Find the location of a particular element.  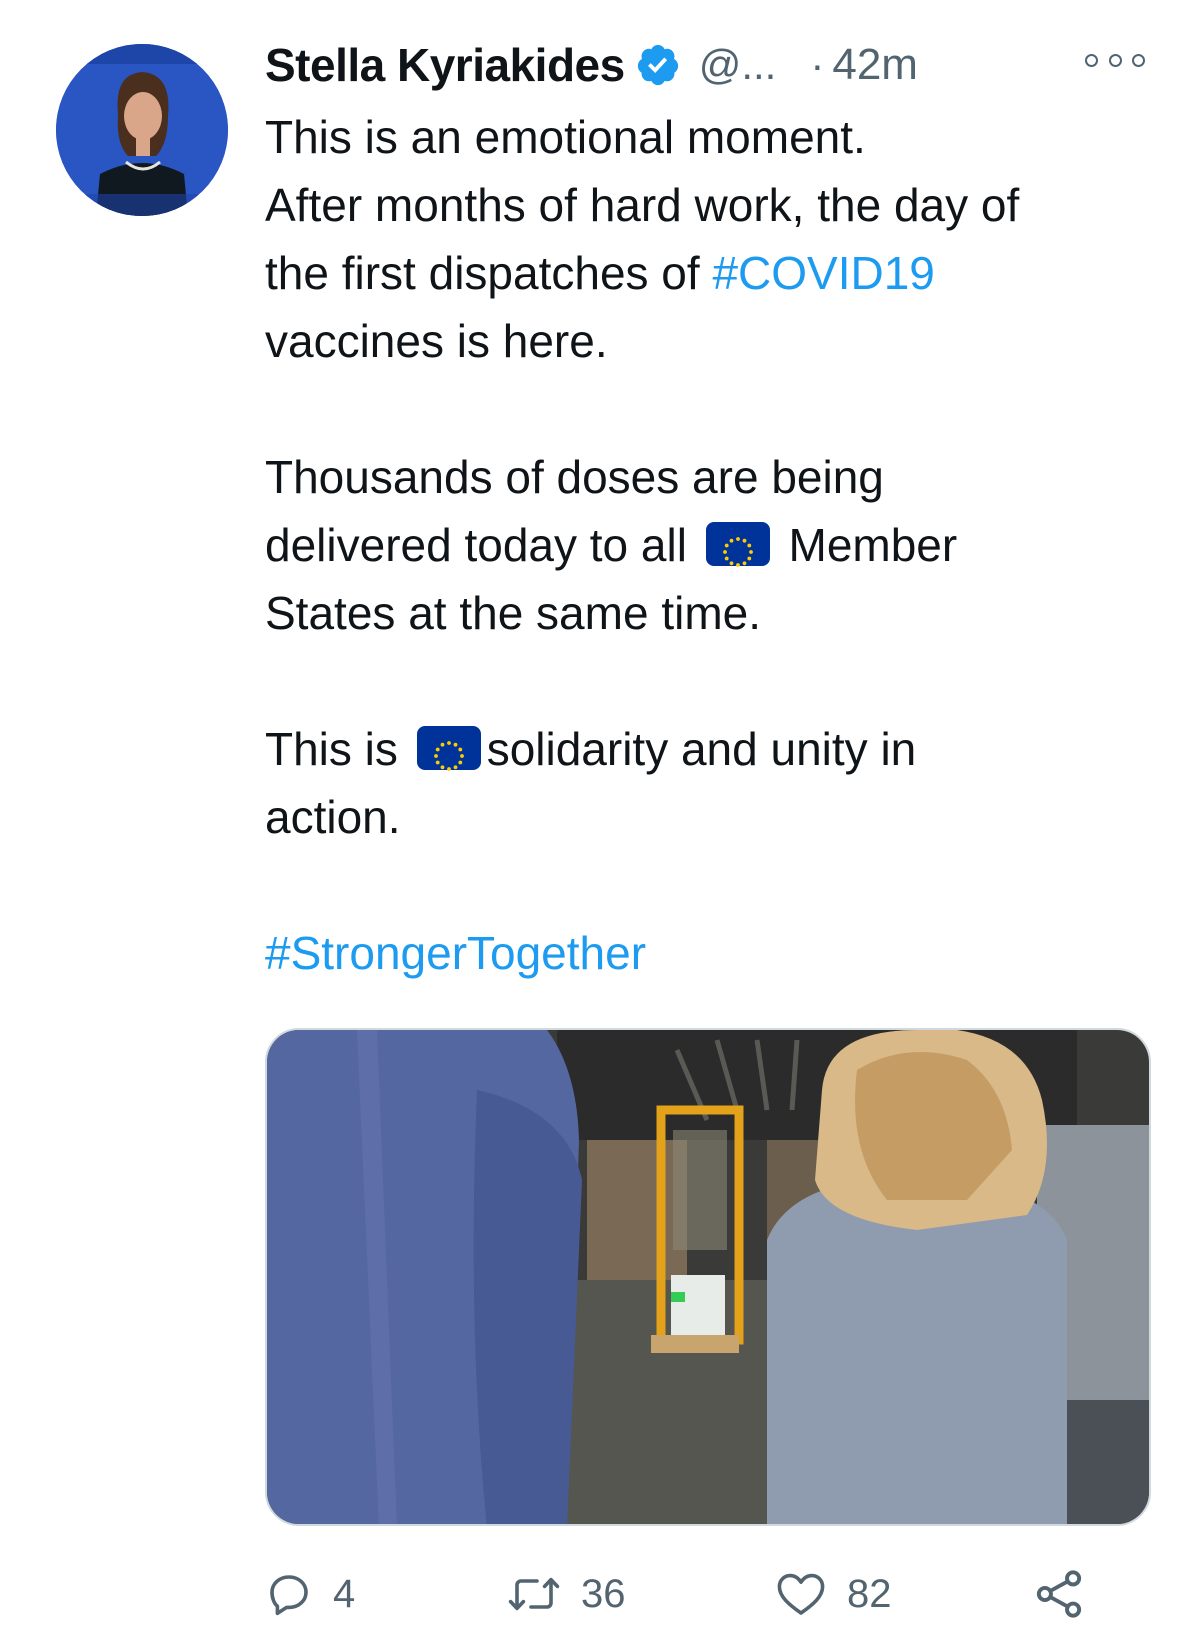

retweet-count: 36 is located at coordinates (603, 1593).